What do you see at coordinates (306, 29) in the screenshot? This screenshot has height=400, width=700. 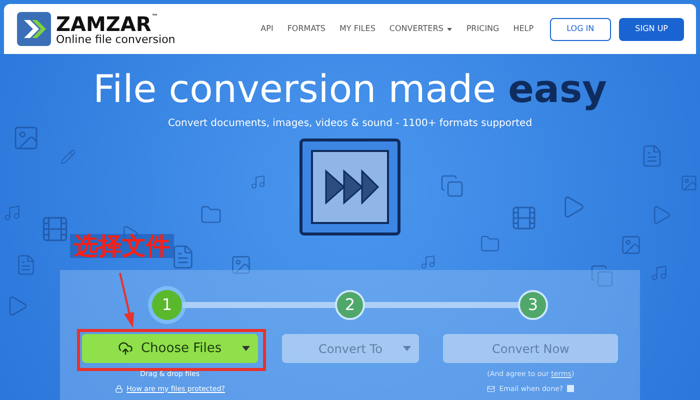 I see `nav-link: FORMATS` at bounding box center [306, 29].